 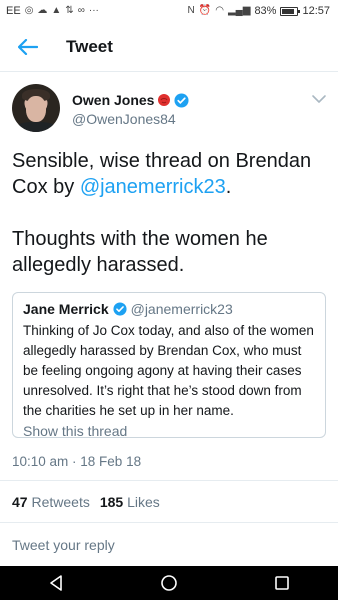 What do you see at coordinates (113, 100) in the screenshot?
I see `author-name: Owen Jones` at bounding box center [113, 100].